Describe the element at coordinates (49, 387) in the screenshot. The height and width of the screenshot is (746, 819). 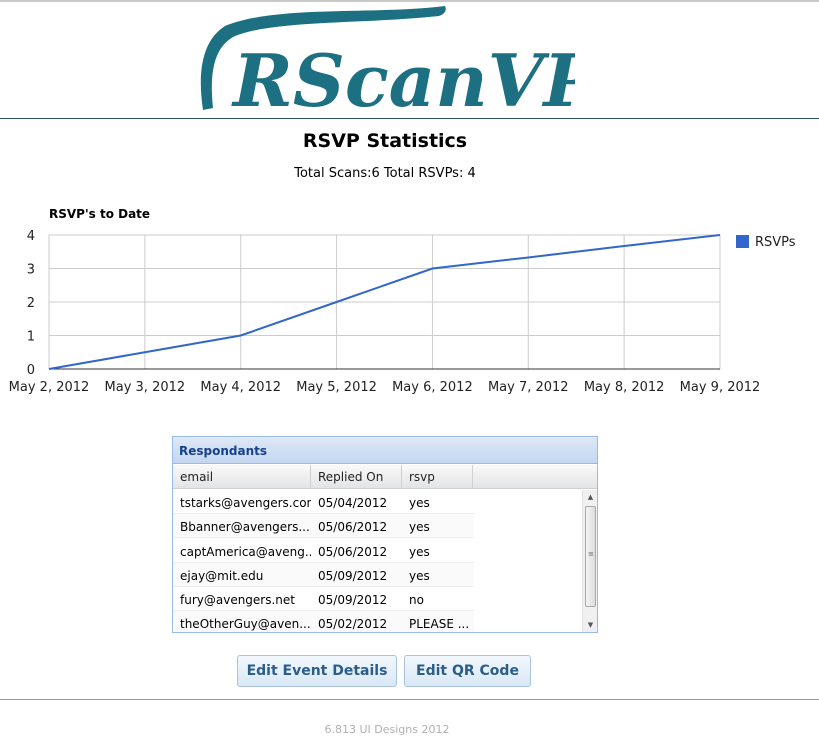
I see `x-tick-label: May 2, 2012` at that location.